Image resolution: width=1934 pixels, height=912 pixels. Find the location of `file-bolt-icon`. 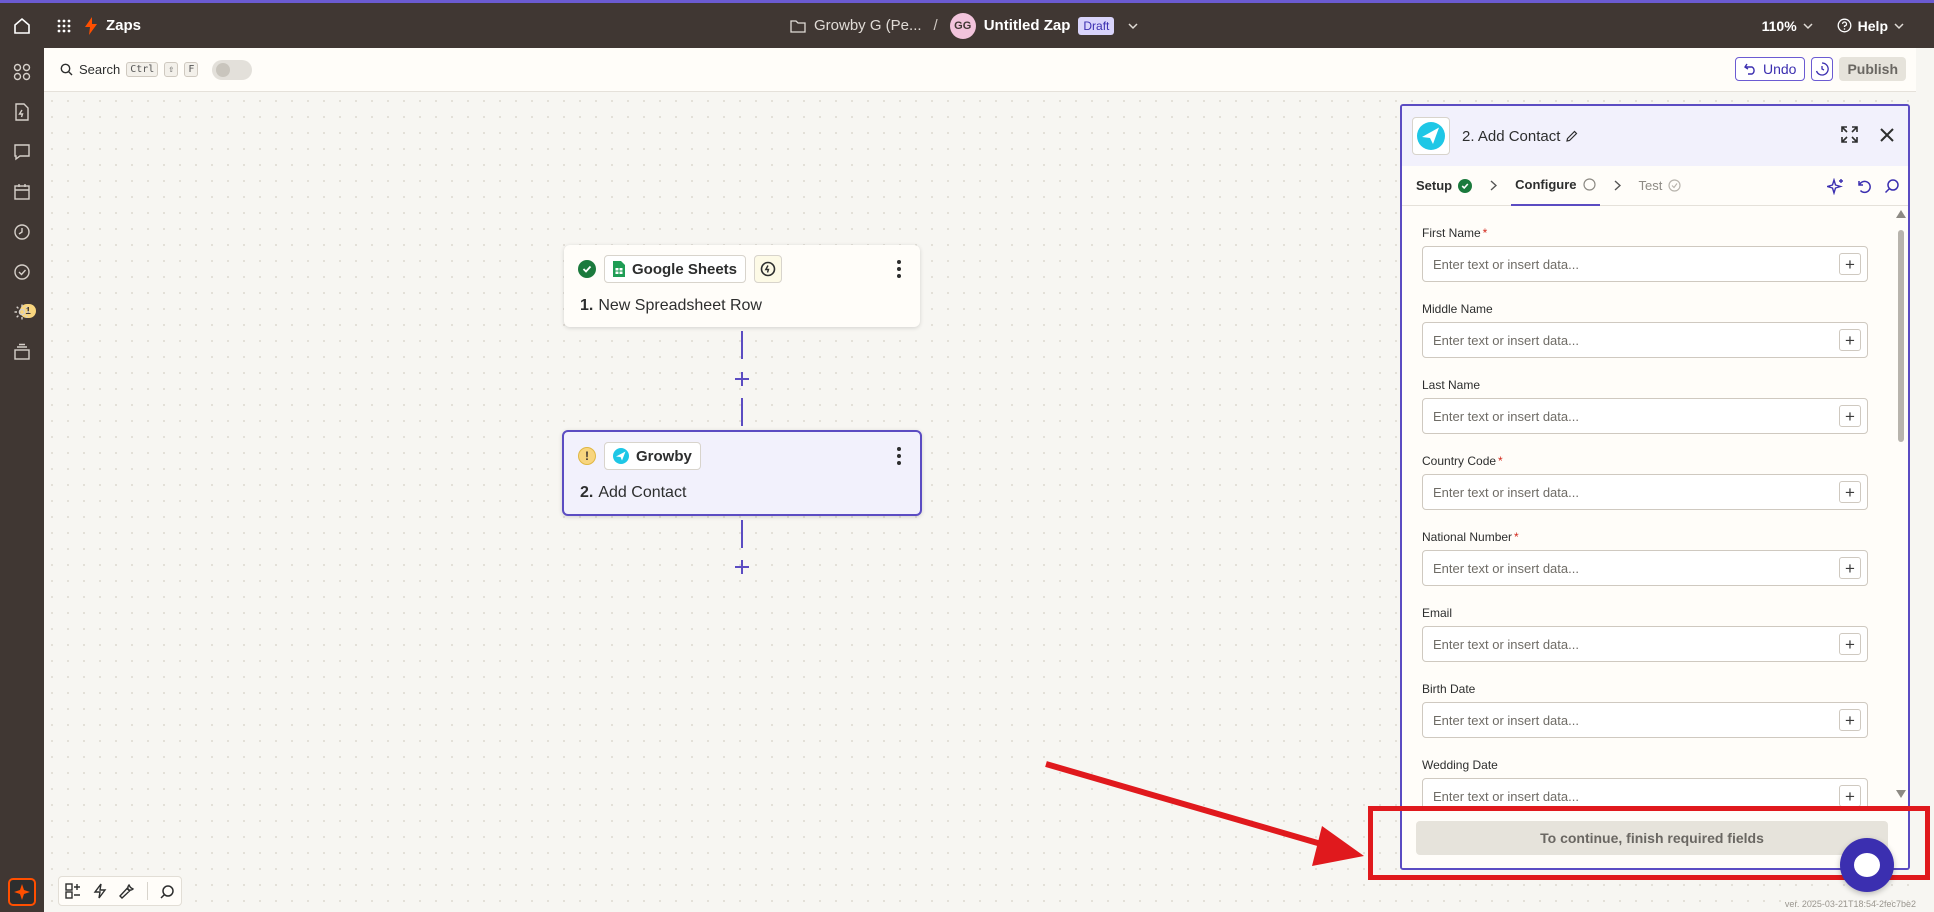

file-bolt-icon is located at coordinates (22, 112).